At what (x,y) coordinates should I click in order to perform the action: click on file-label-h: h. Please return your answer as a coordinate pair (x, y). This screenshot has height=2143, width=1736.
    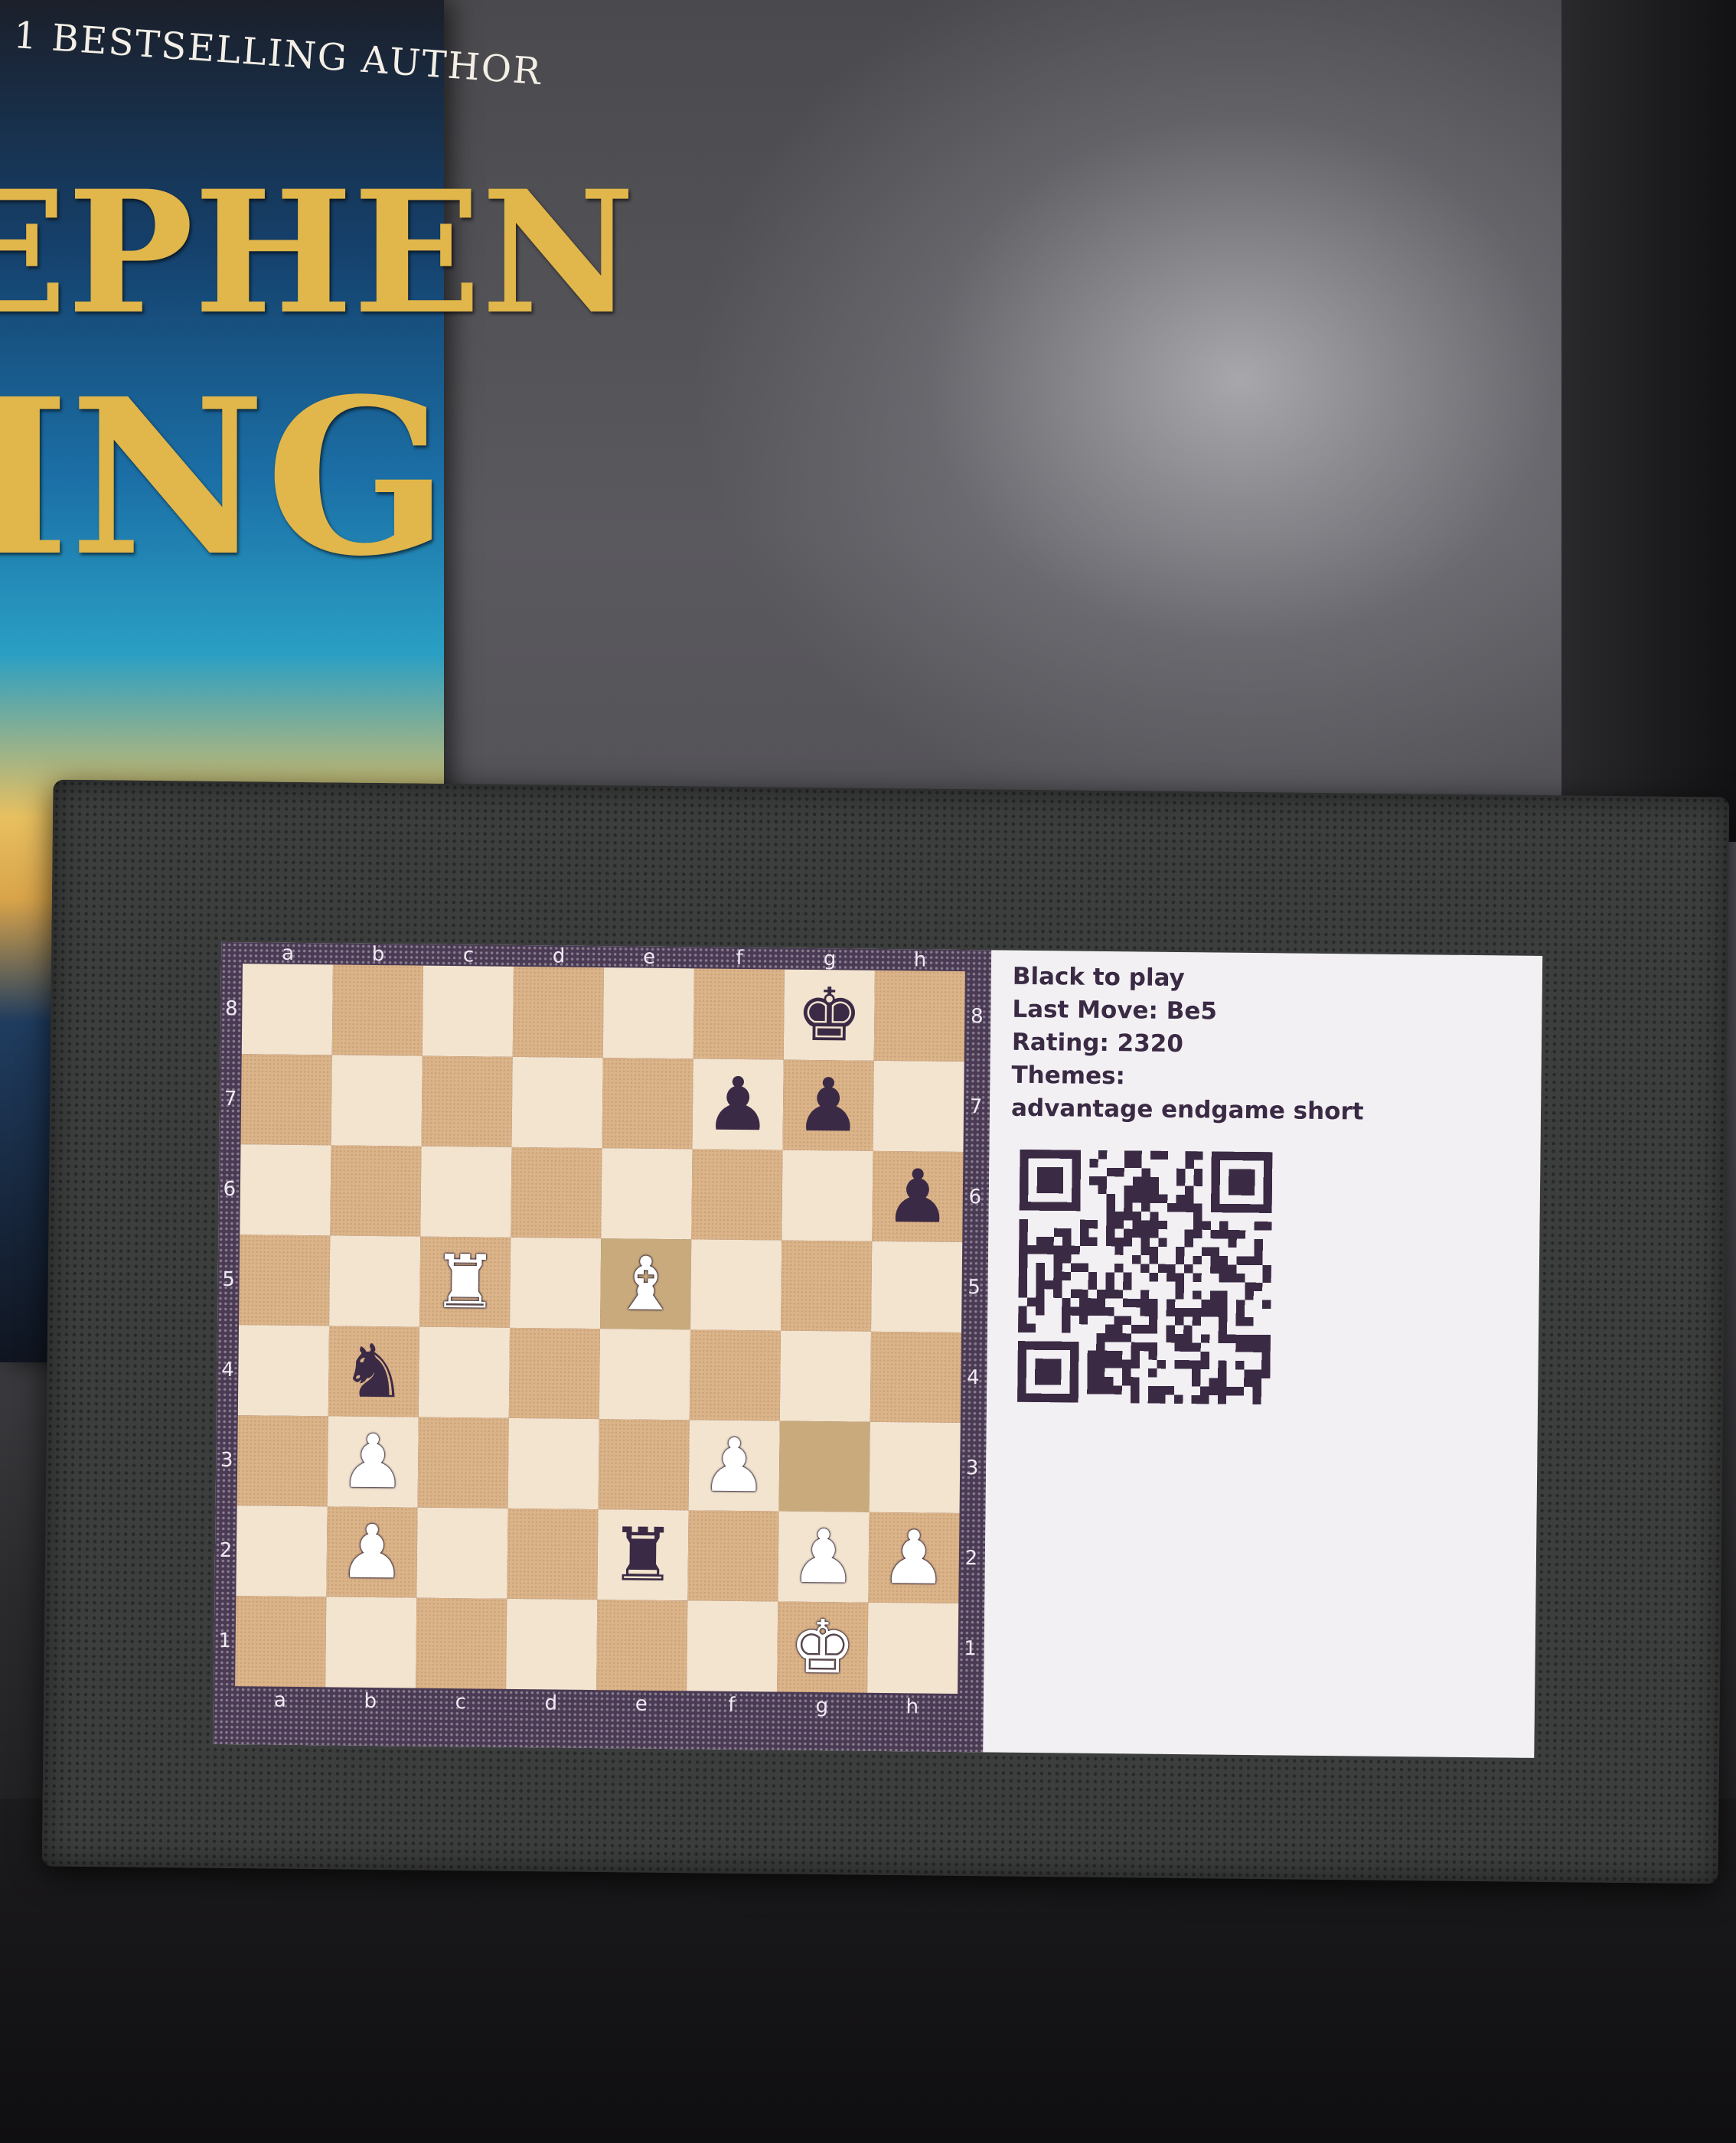
    Looking at the image, I should click on (920, 960).